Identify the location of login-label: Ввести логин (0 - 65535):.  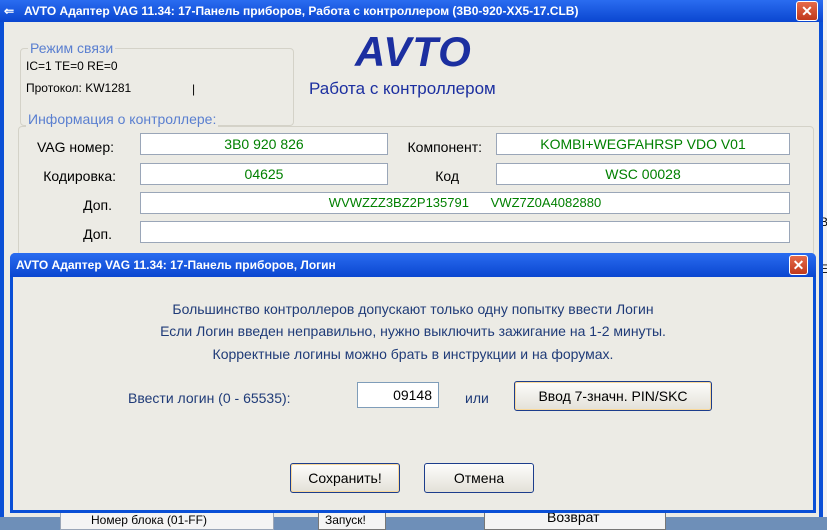
(209, 398).